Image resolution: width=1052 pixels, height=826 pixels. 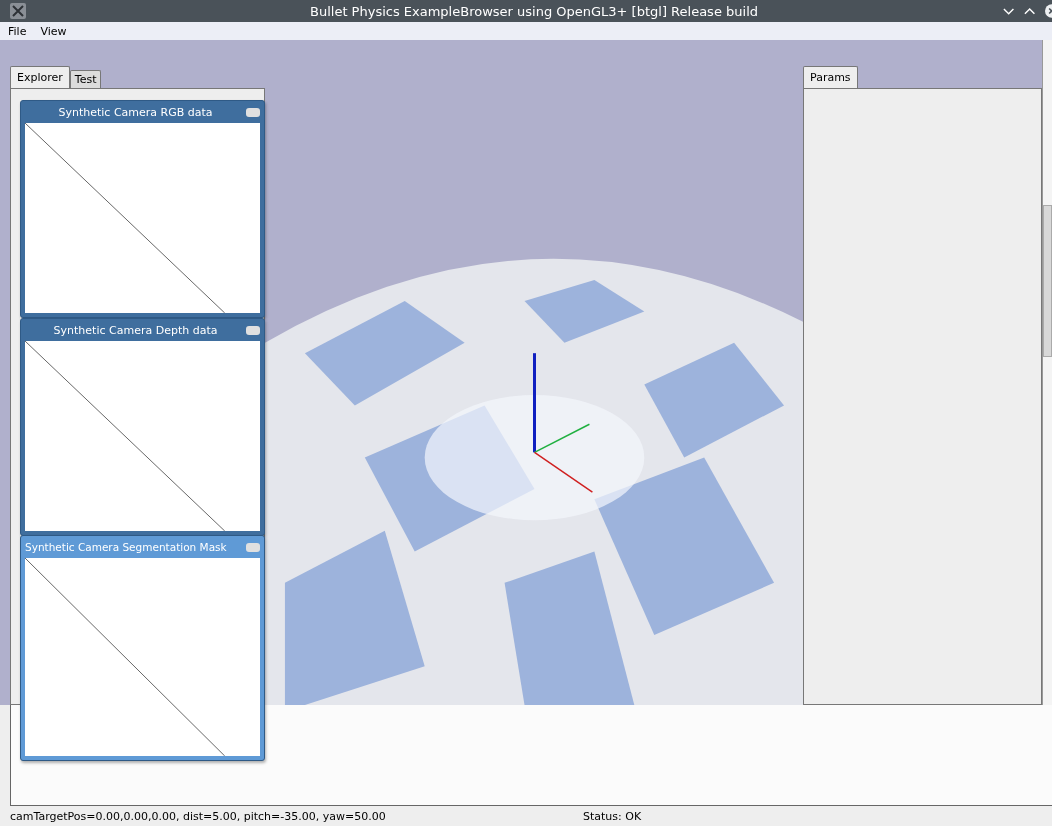 I want to click on window-title: Bullet Physics ExampleBrowser using OpenGL3+ [btgl] Release build, so click(x=534, y=11).